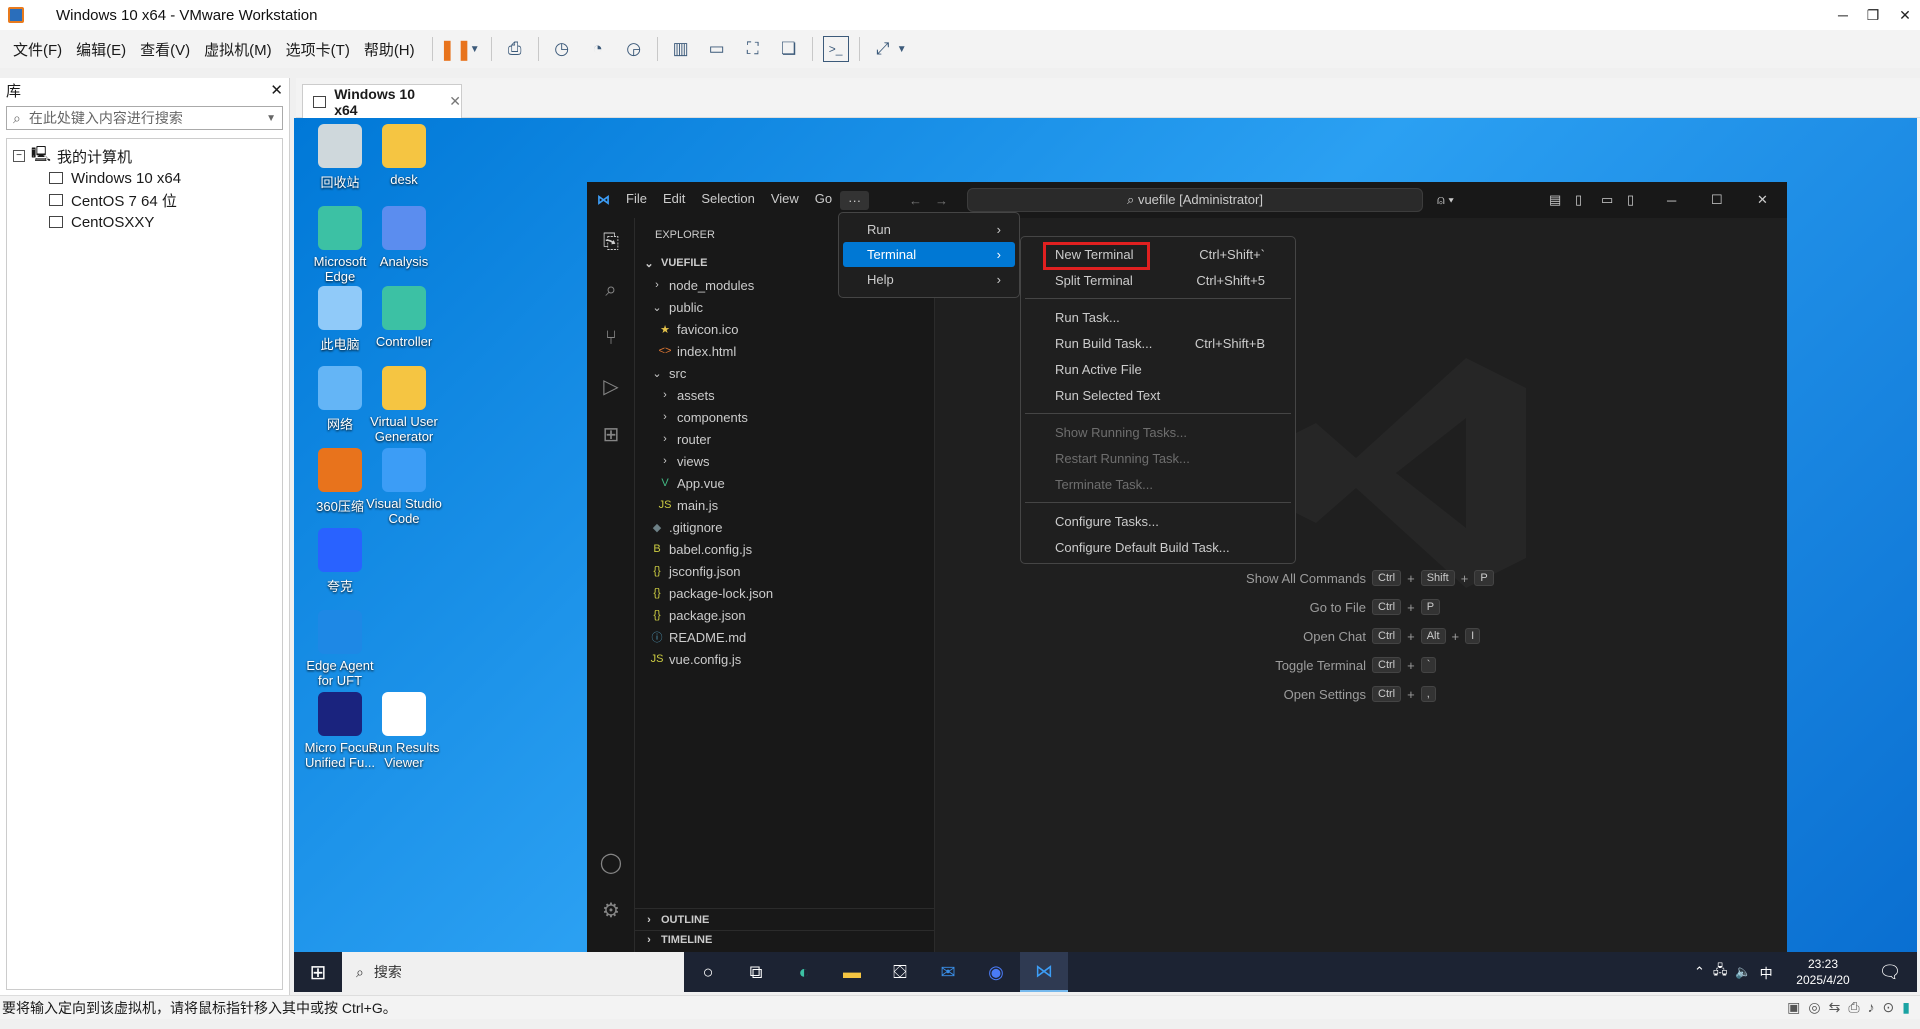 This screenshot has width=1920, height=1029. I want to click on search-icon: ⌕, so click(611, 290).